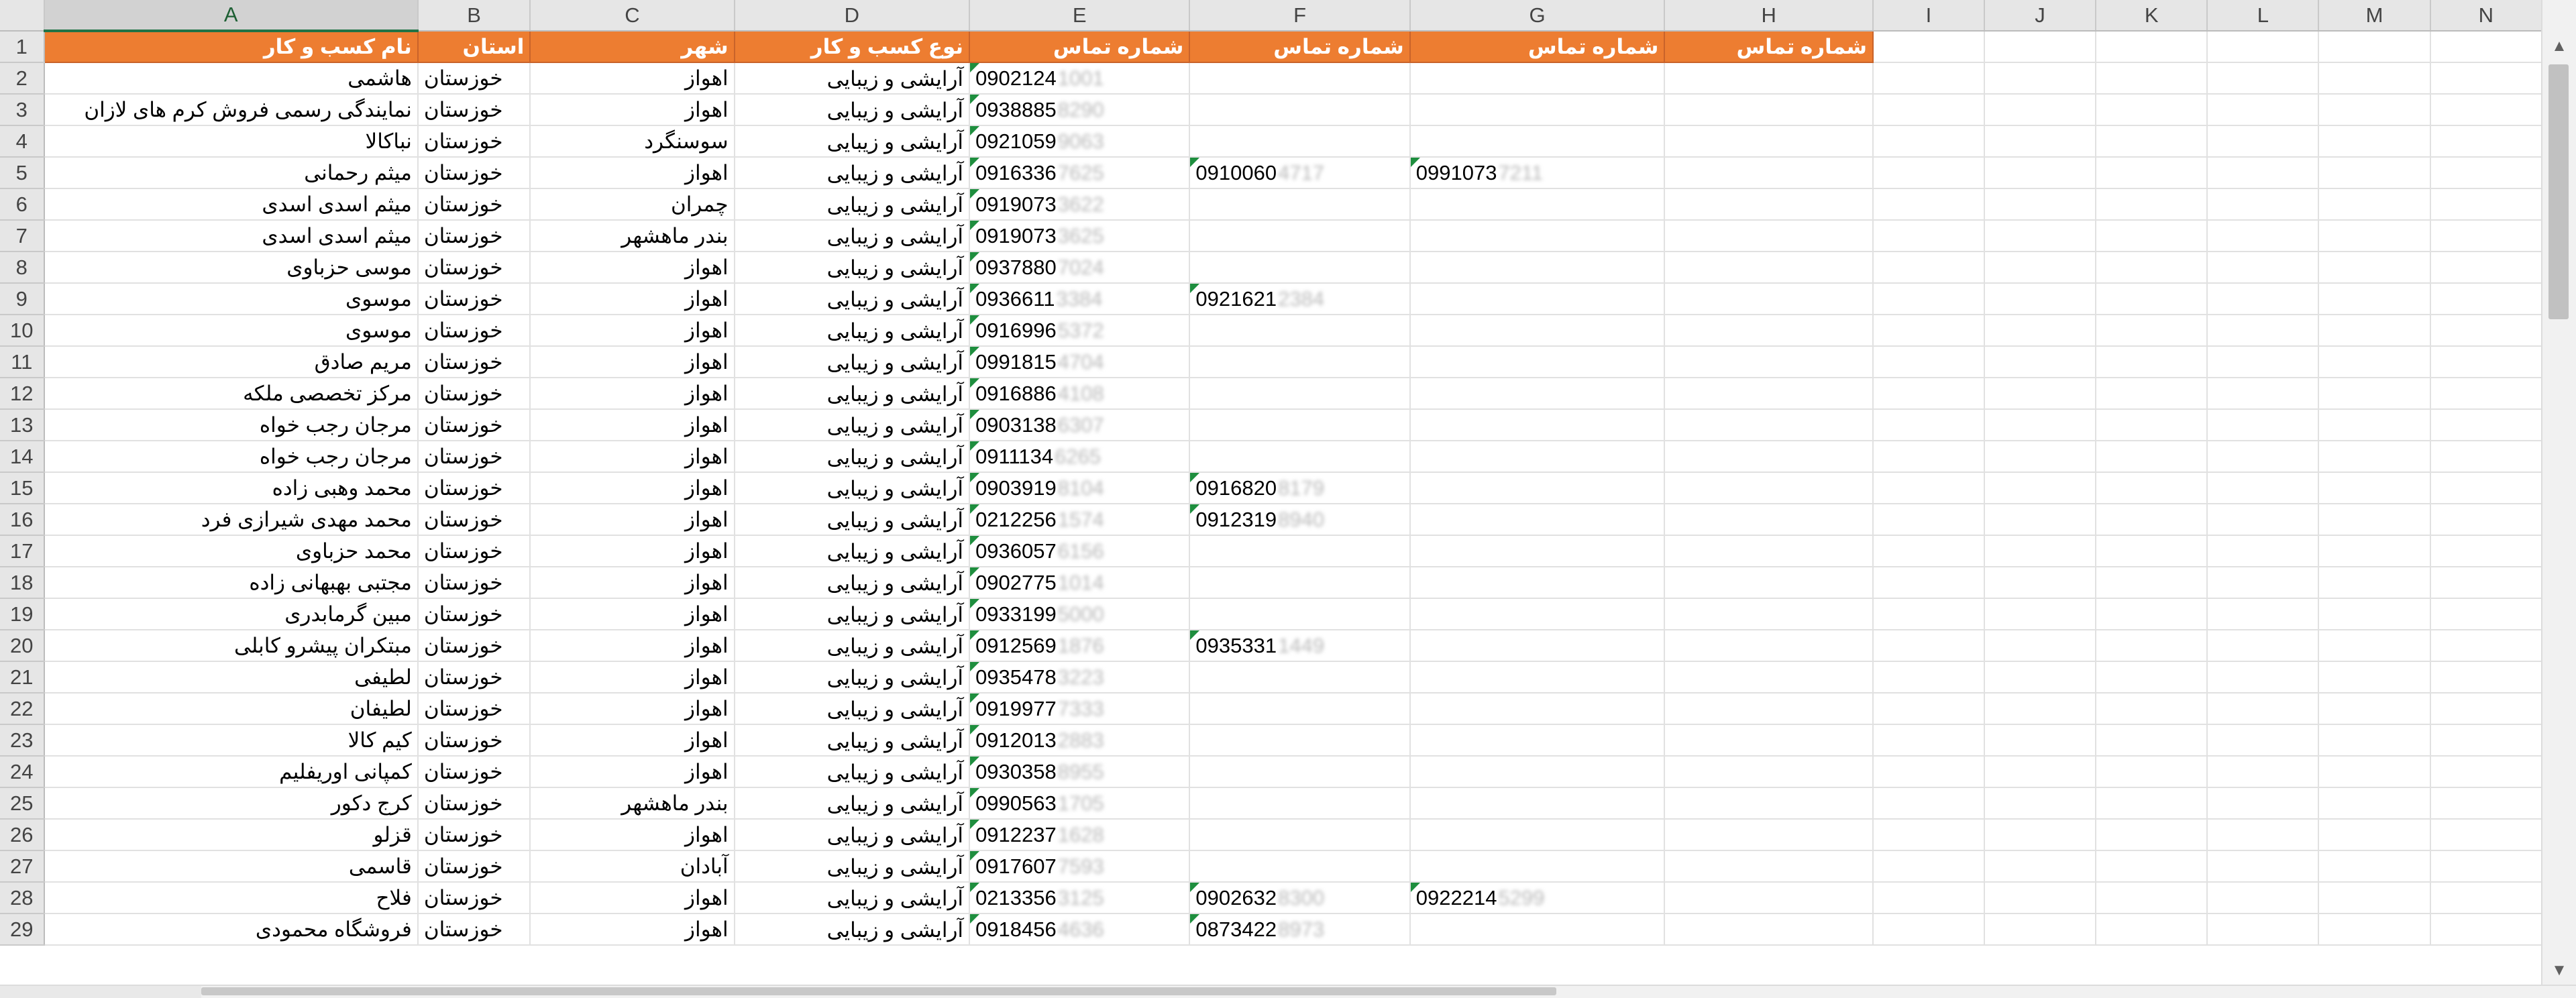 The image size is (2576, 998). Describe the element at coordinates (22, 173) in the screenshot. I see `row-header: 5` at that location.